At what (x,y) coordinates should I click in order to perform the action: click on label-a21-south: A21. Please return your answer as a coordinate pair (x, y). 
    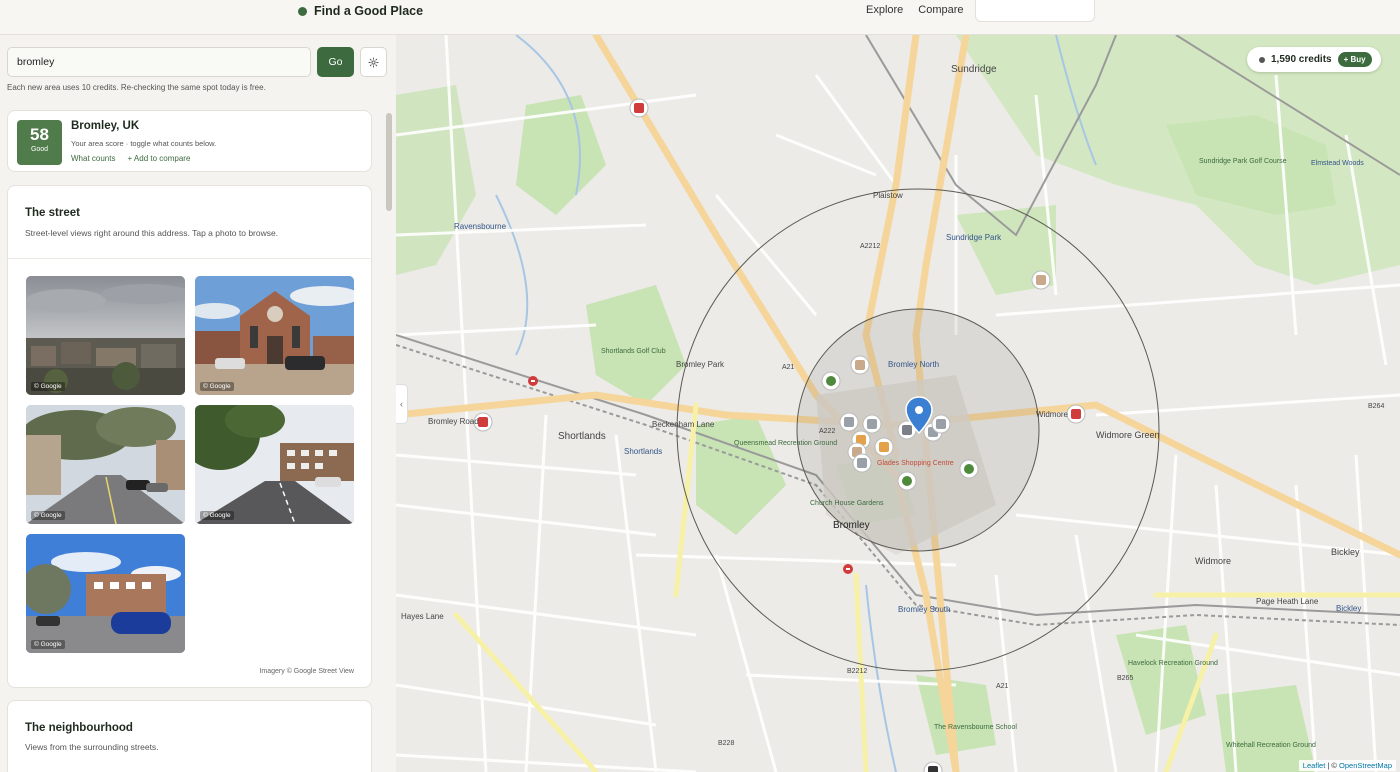
    Looking at the image, I should click on (1002, 686).